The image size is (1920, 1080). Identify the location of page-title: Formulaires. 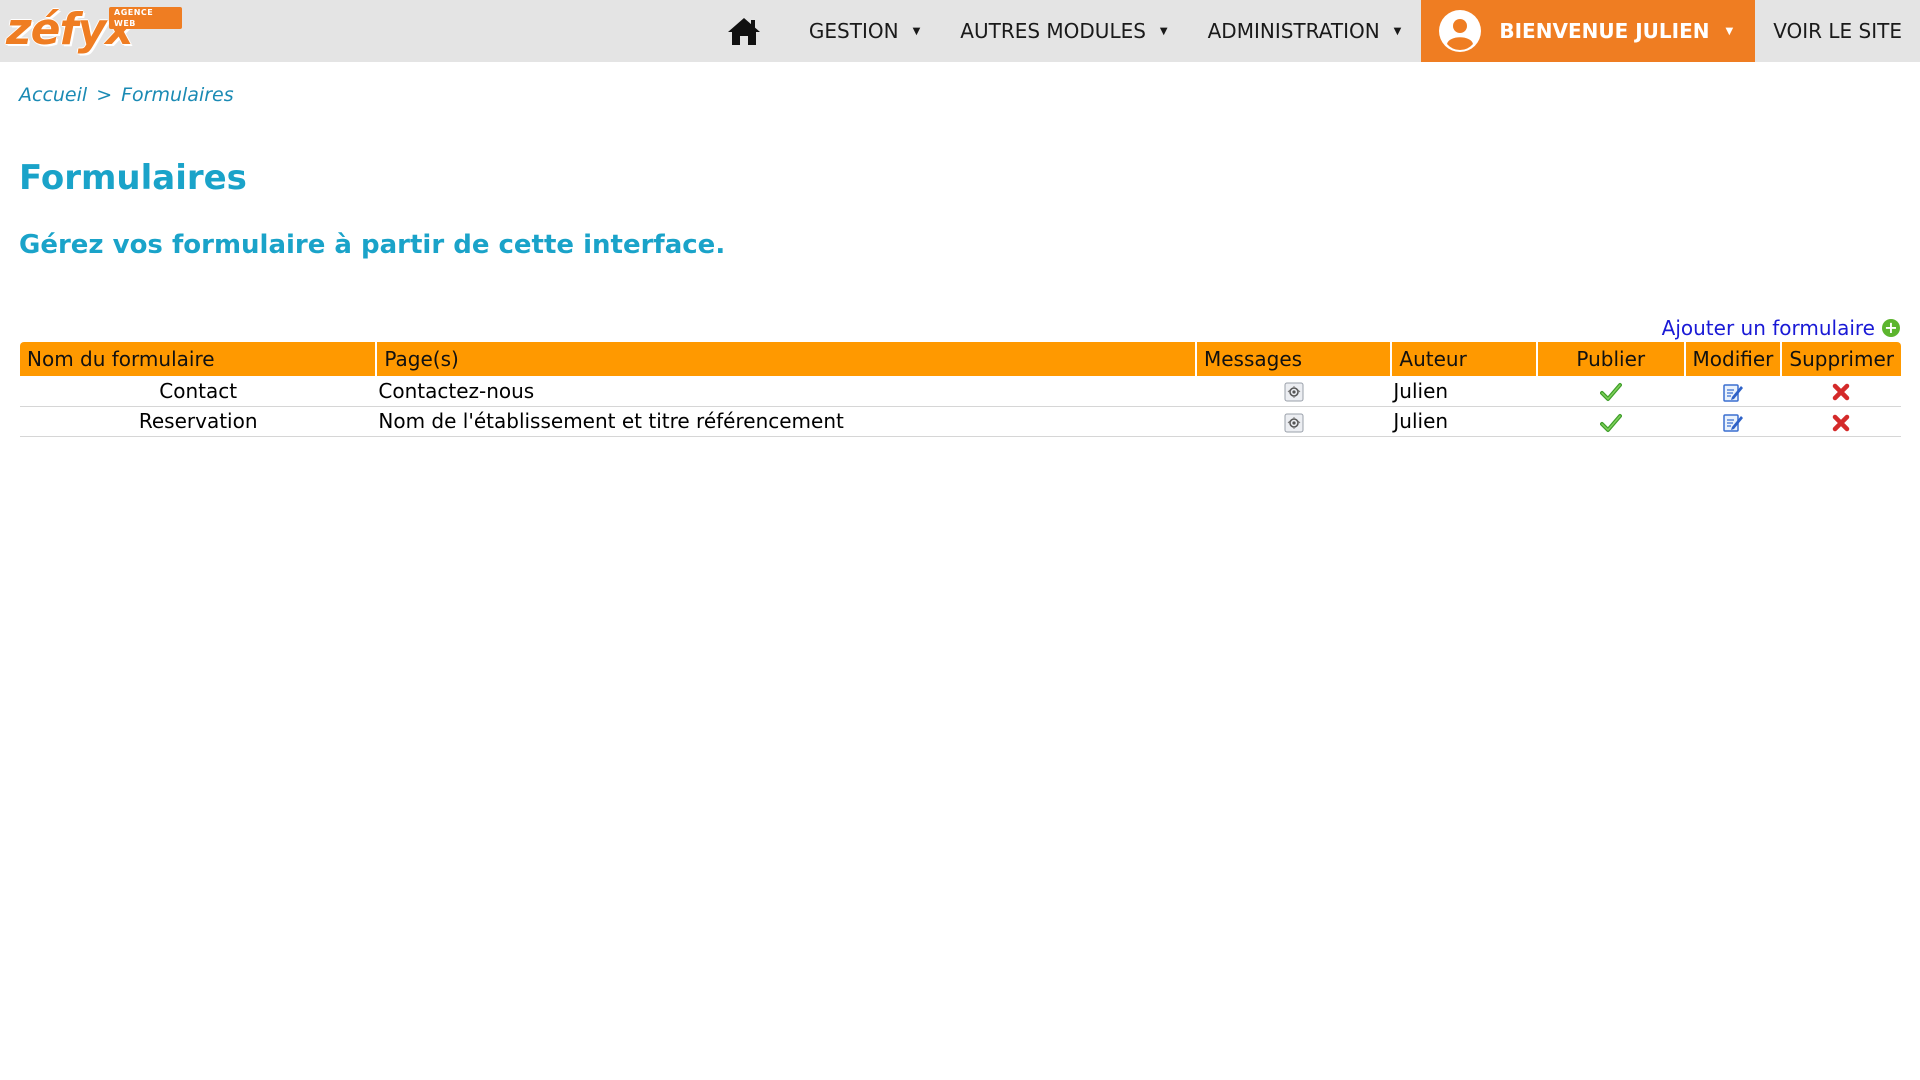
(133, 178).